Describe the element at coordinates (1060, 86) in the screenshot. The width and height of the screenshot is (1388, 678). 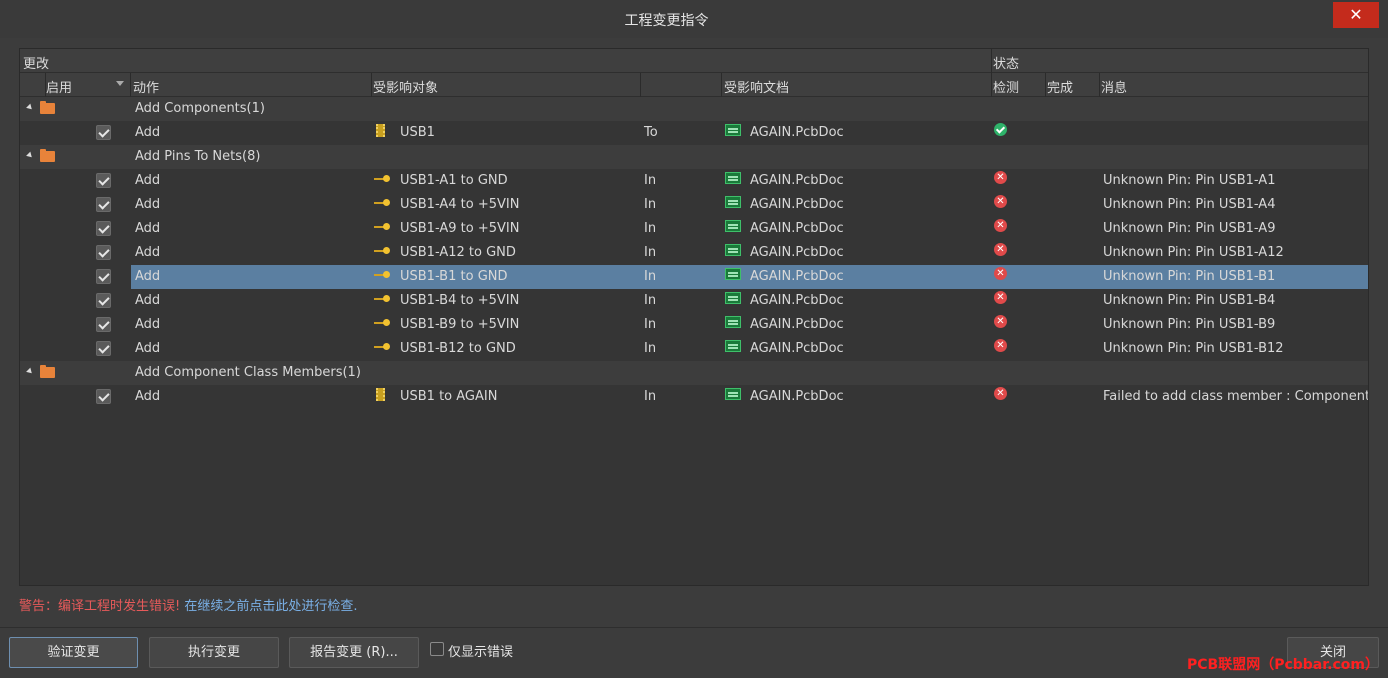
I see `col-done: 完成` at that location.